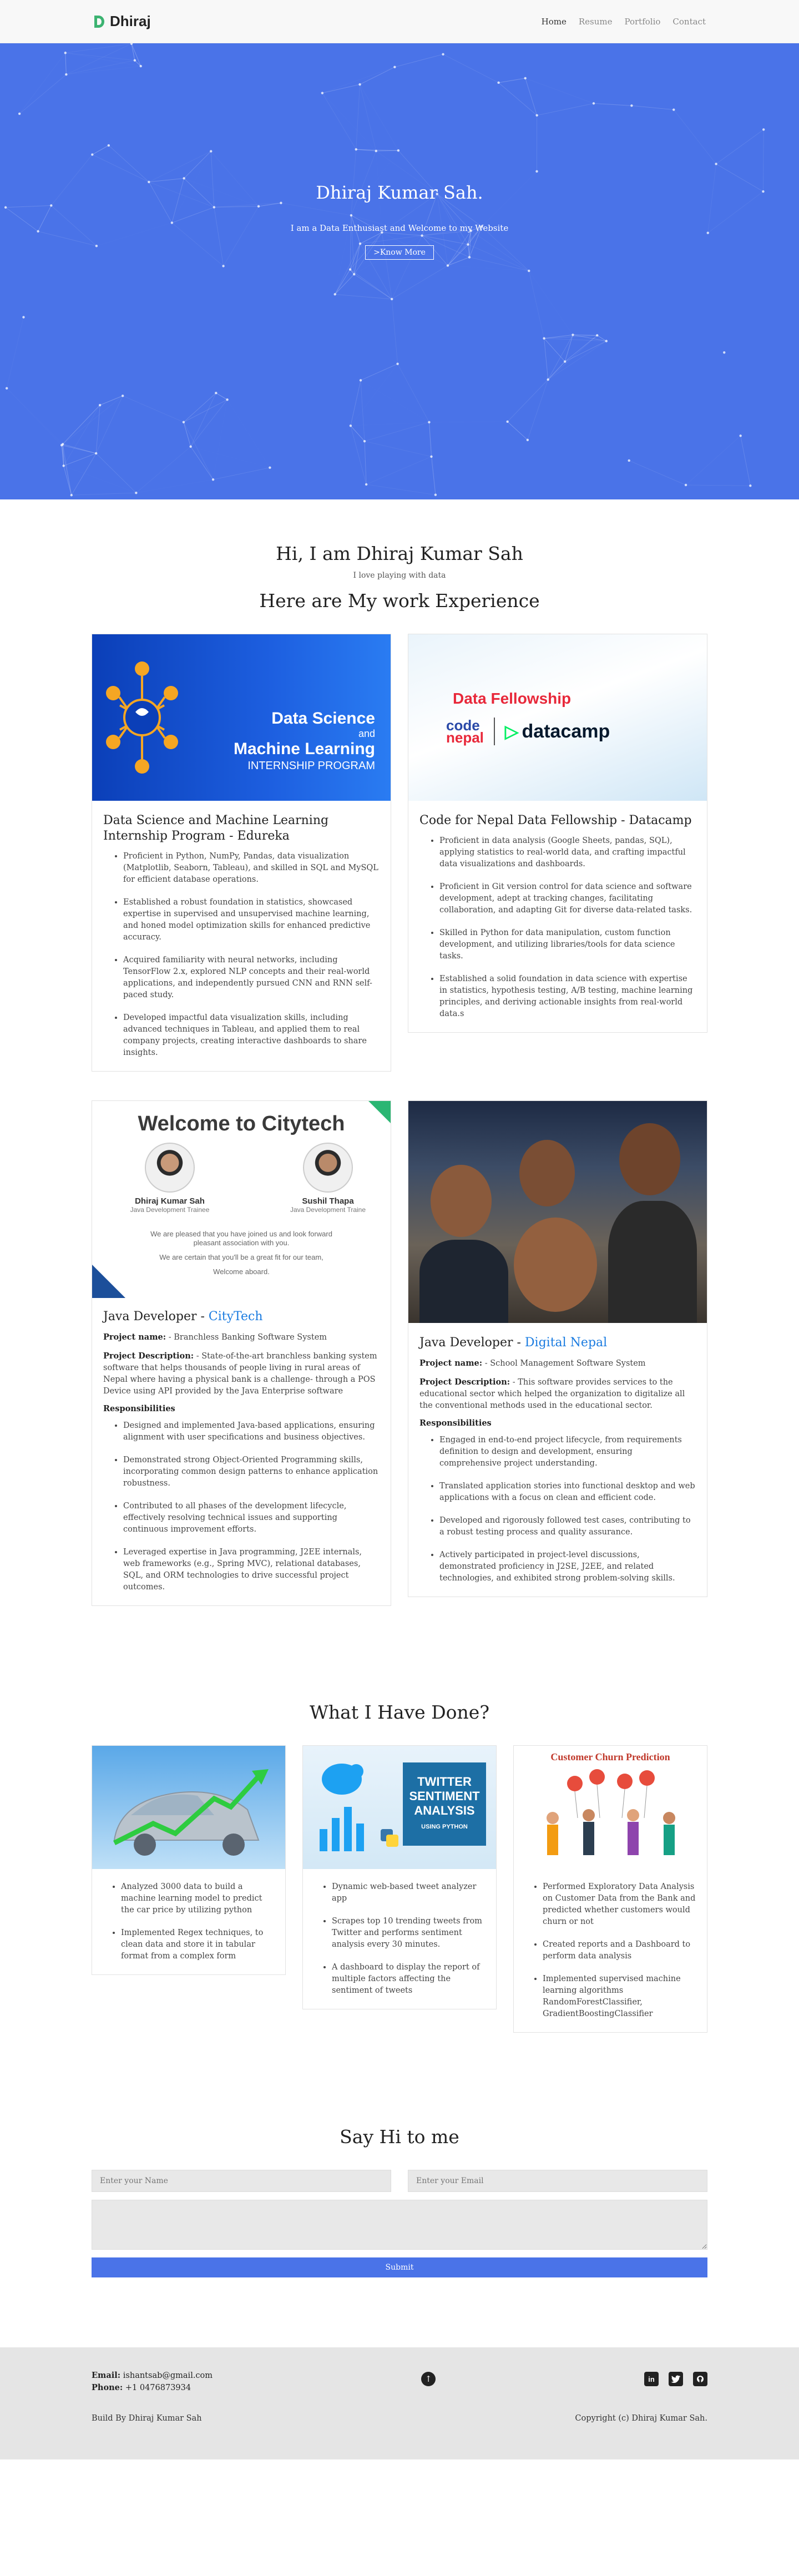 The height and width of the screenshot is (2576, 799). Describe the element at coordinates (399, 2137) in the screenshot. I see `contact-heading: Say Hi to me` at that location.